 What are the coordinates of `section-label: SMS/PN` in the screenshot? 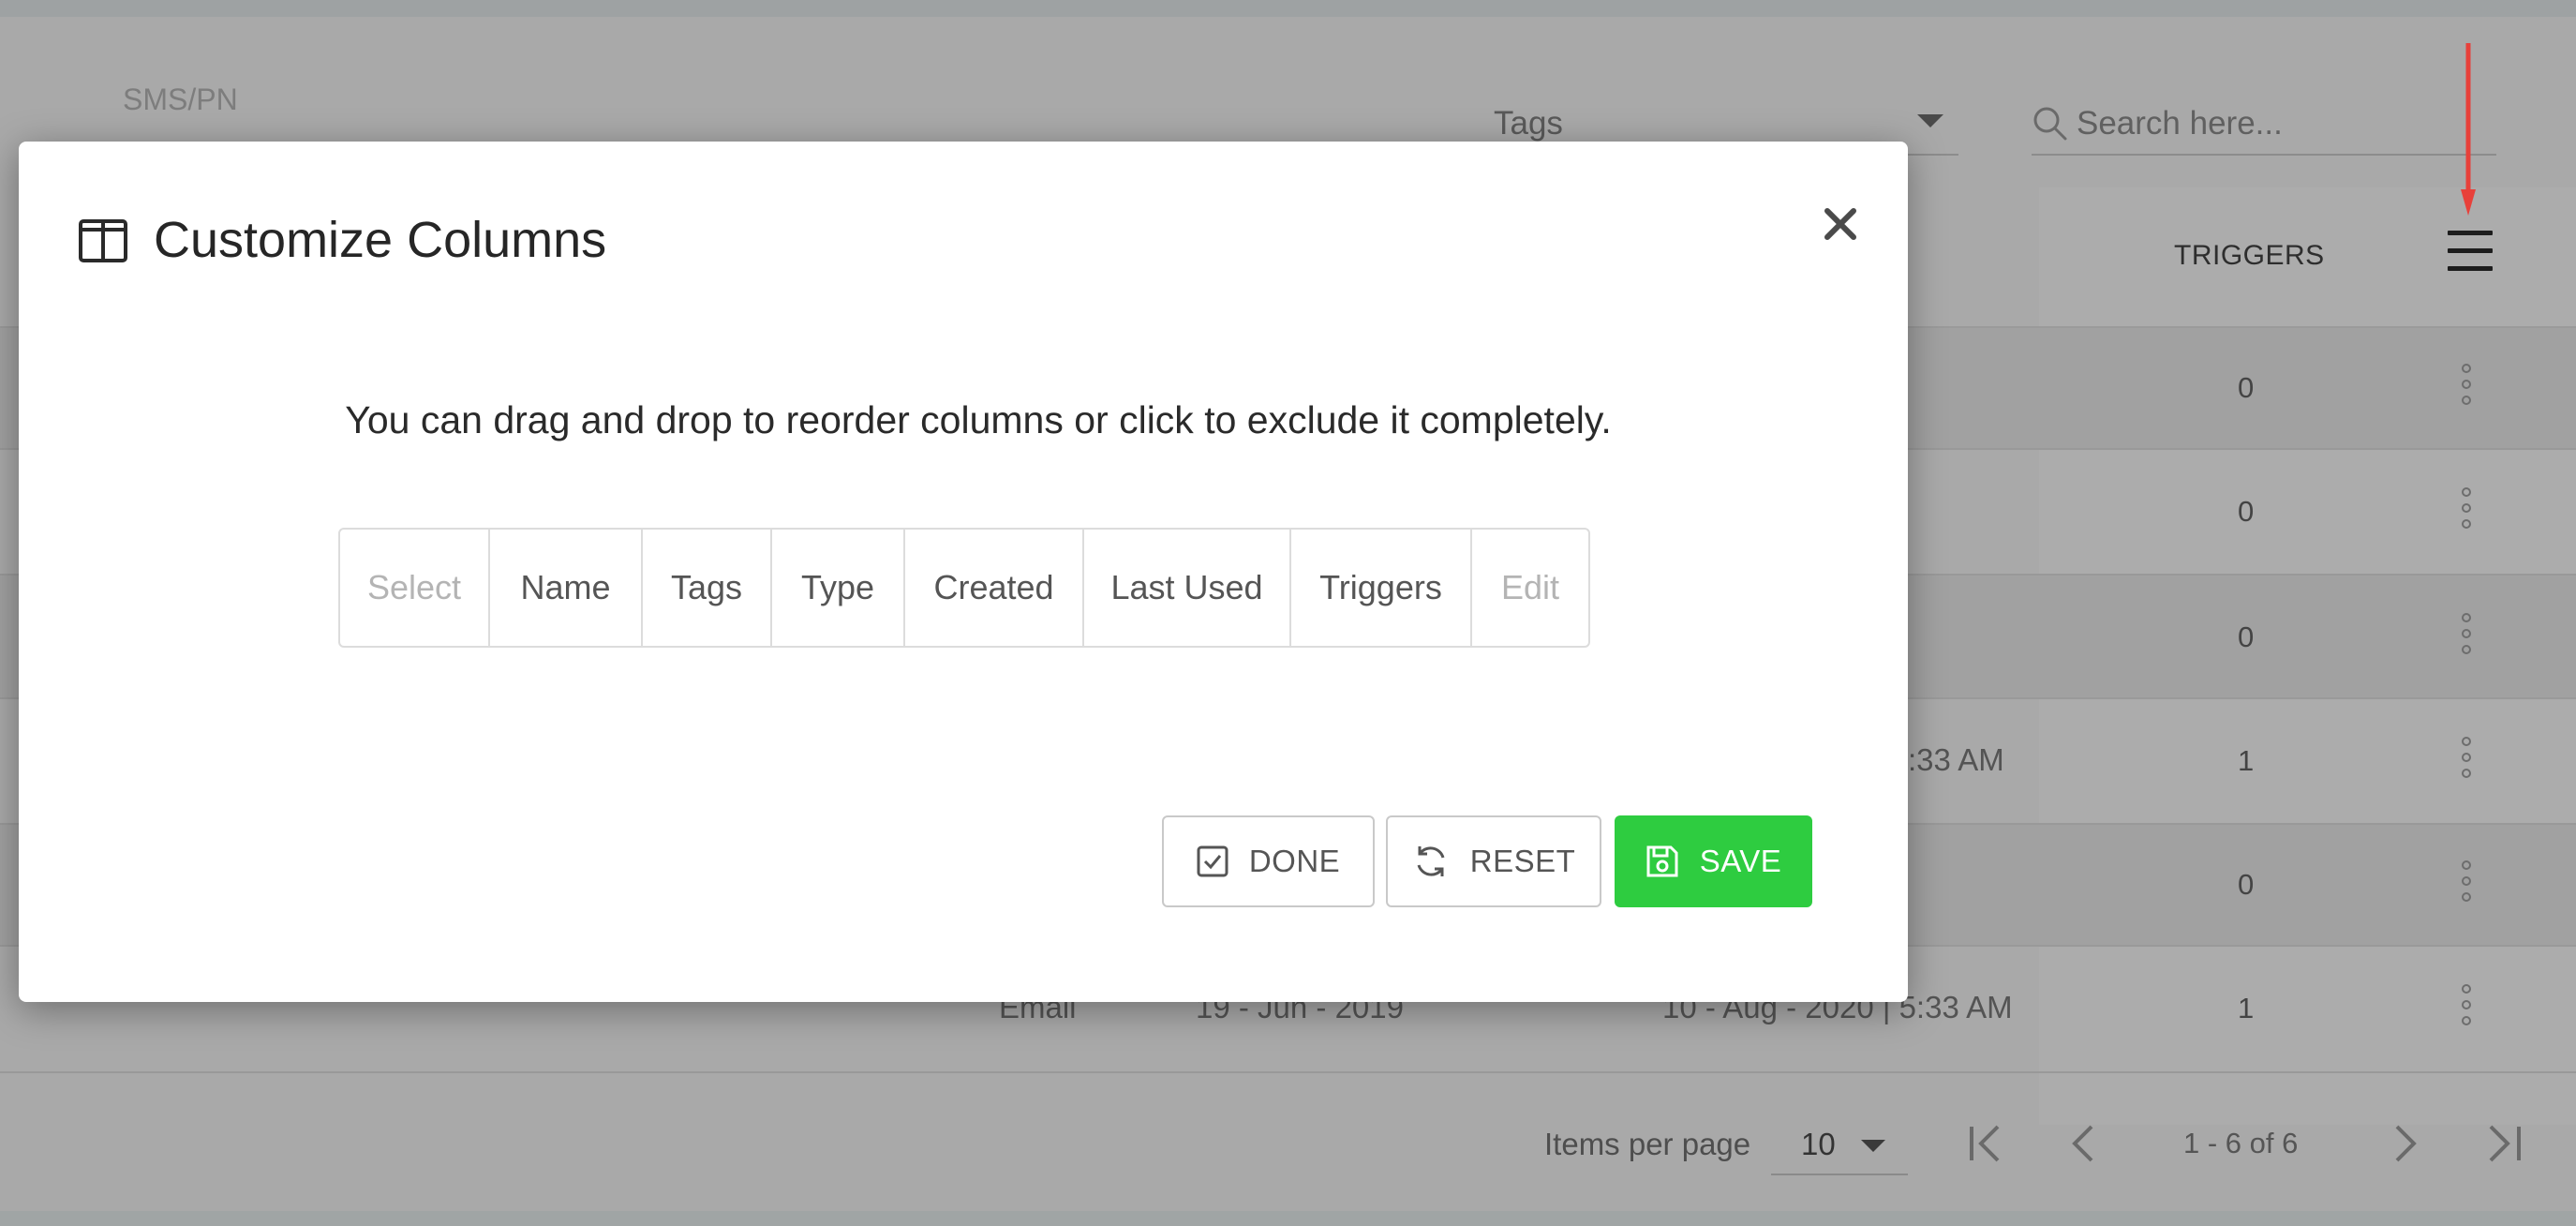 It's located at (180, 99).